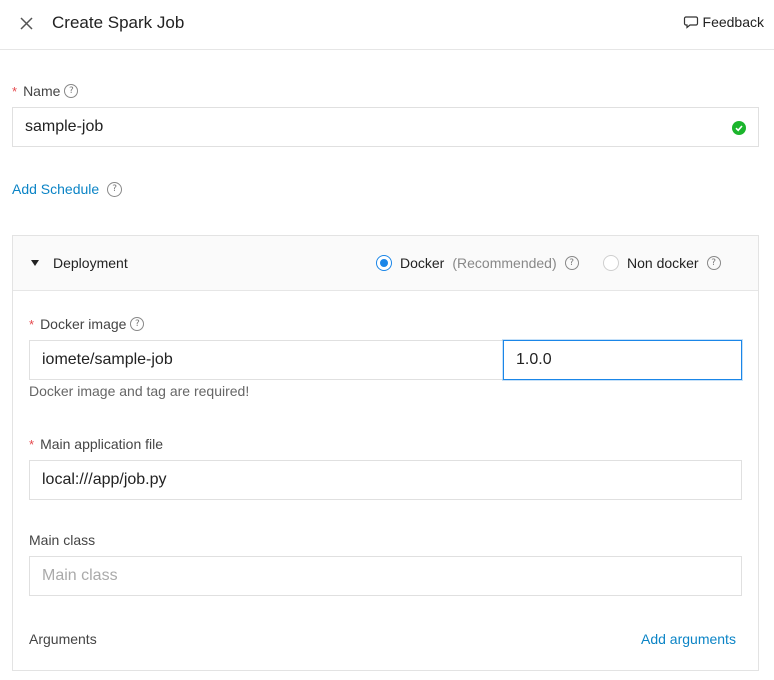 The image size is (774, 680). I want to click on feedback-button: Feedback, so click(723, 22).